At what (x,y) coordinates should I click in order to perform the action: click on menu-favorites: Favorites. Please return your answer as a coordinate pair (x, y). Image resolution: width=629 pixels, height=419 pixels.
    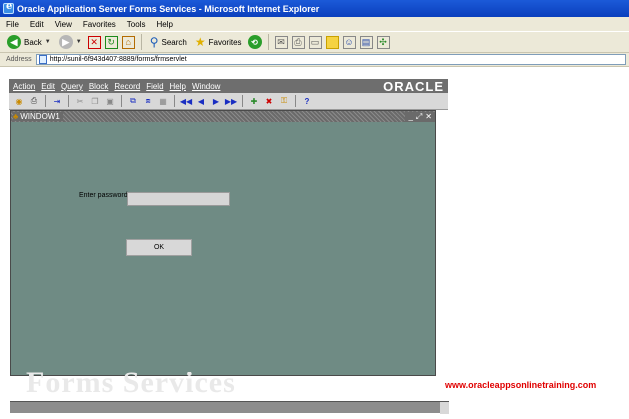
    Looking at the image, I should click on (99, 24).